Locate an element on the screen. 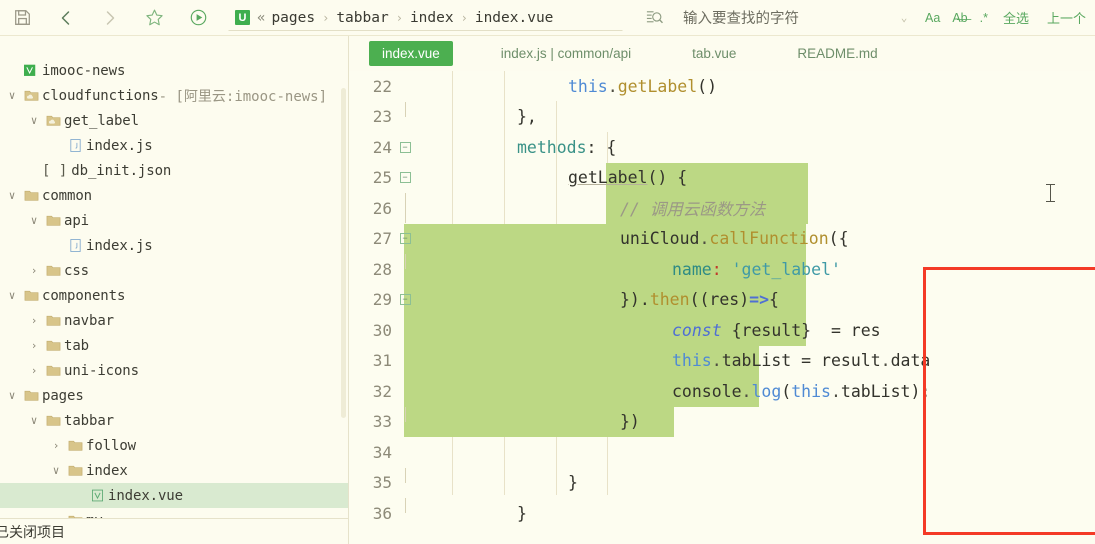 The width and height of the screenshot is (1095, 544). tree-item: › css is located at coordinates (174, 270).